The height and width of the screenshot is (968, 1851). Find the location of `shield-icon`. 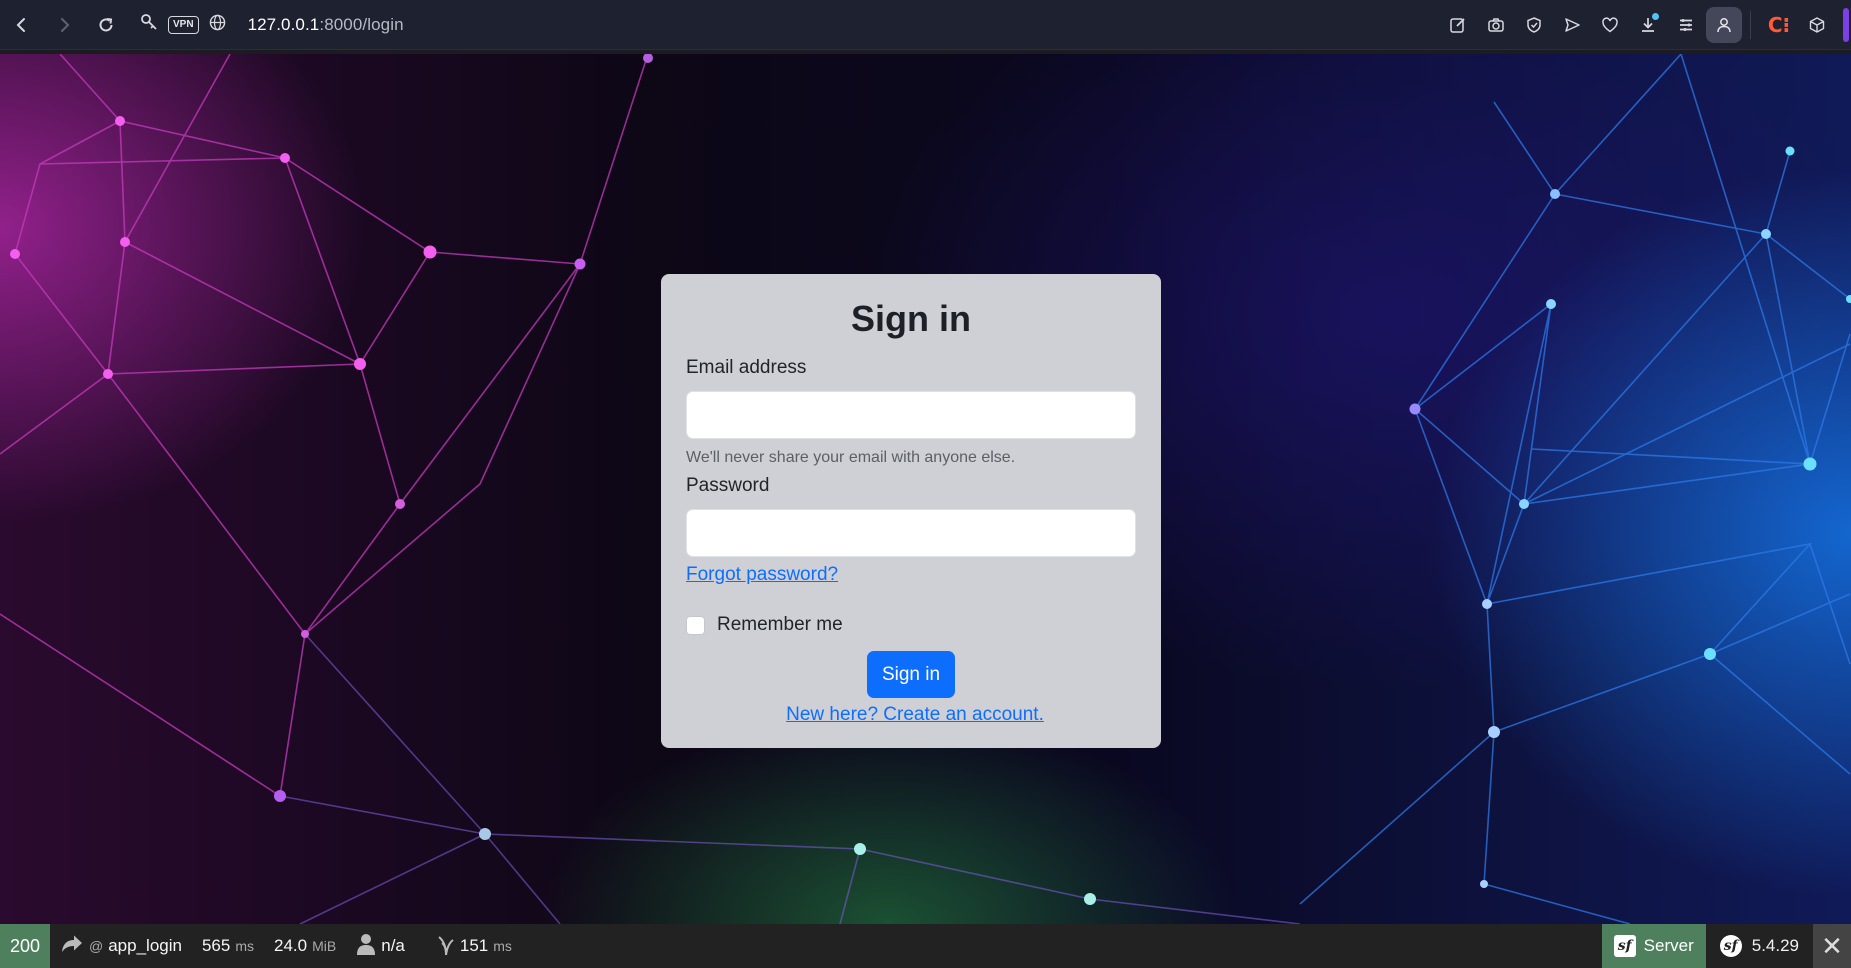

shield-icon is located at coordinates (1534, 25).